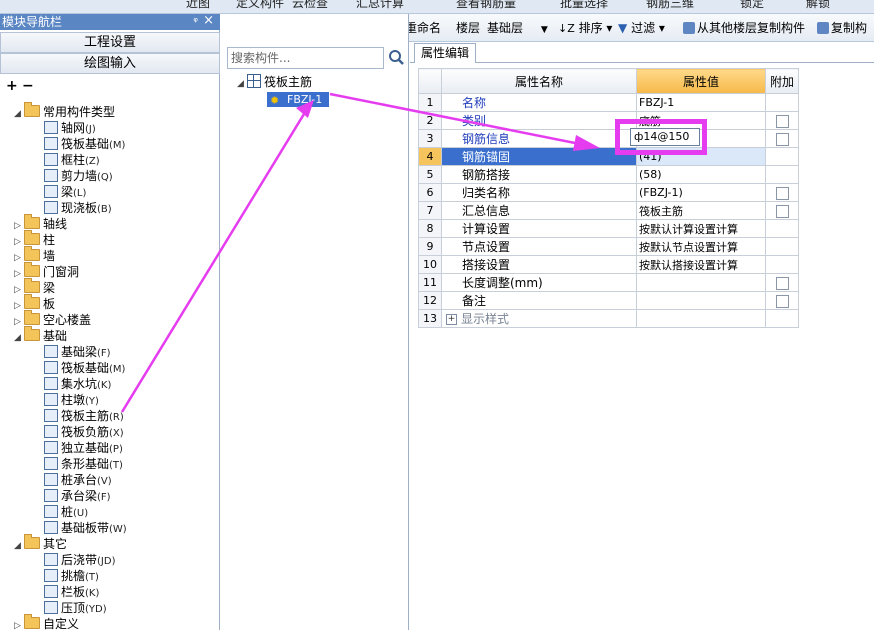  What do you see at coordinates (842, 28) in the screenshot?
I see `copy-to-button: 复制构` at bounding box center [842, 28].